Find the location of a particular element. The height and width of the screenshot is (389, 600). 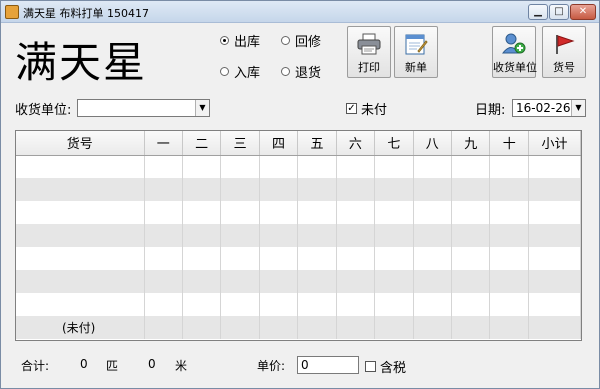

unpaid-label: 未付 is located at coordinates (374, 110).